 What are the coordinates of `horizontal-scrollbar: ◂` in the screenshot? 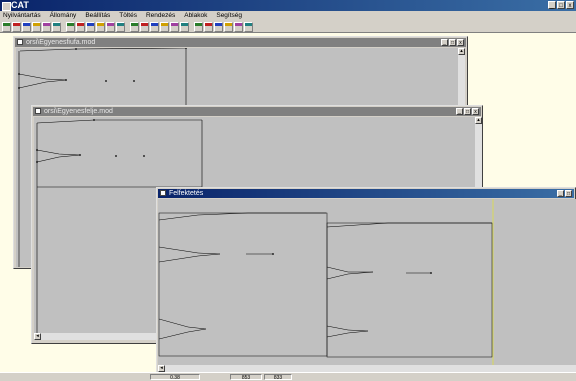 It's located at (367, 368).